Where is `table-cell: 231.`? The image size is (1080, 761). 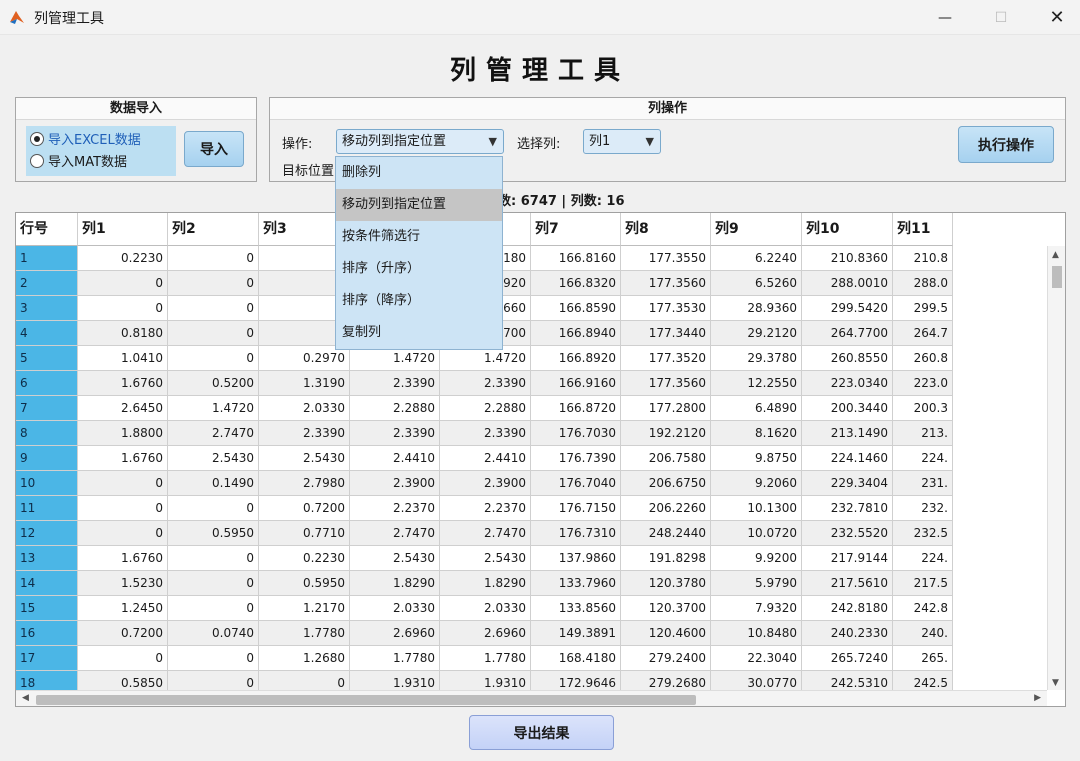
table-cell: 231. is located at coordinates (923, 483).